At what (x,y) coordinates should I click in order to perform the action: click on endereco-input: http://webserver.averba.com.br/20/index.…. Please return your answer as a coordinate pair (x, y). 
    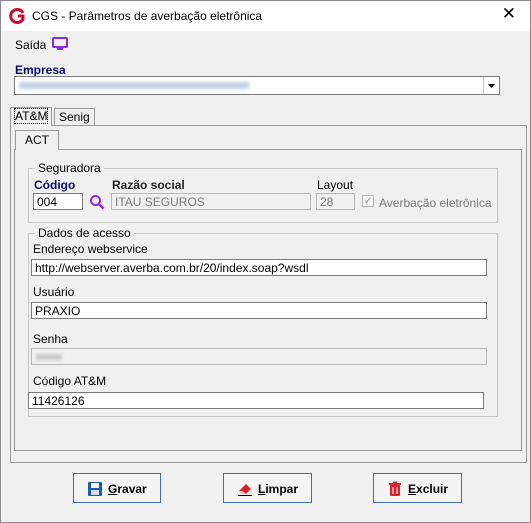
    Looking at the image, I should click on (259, 267).